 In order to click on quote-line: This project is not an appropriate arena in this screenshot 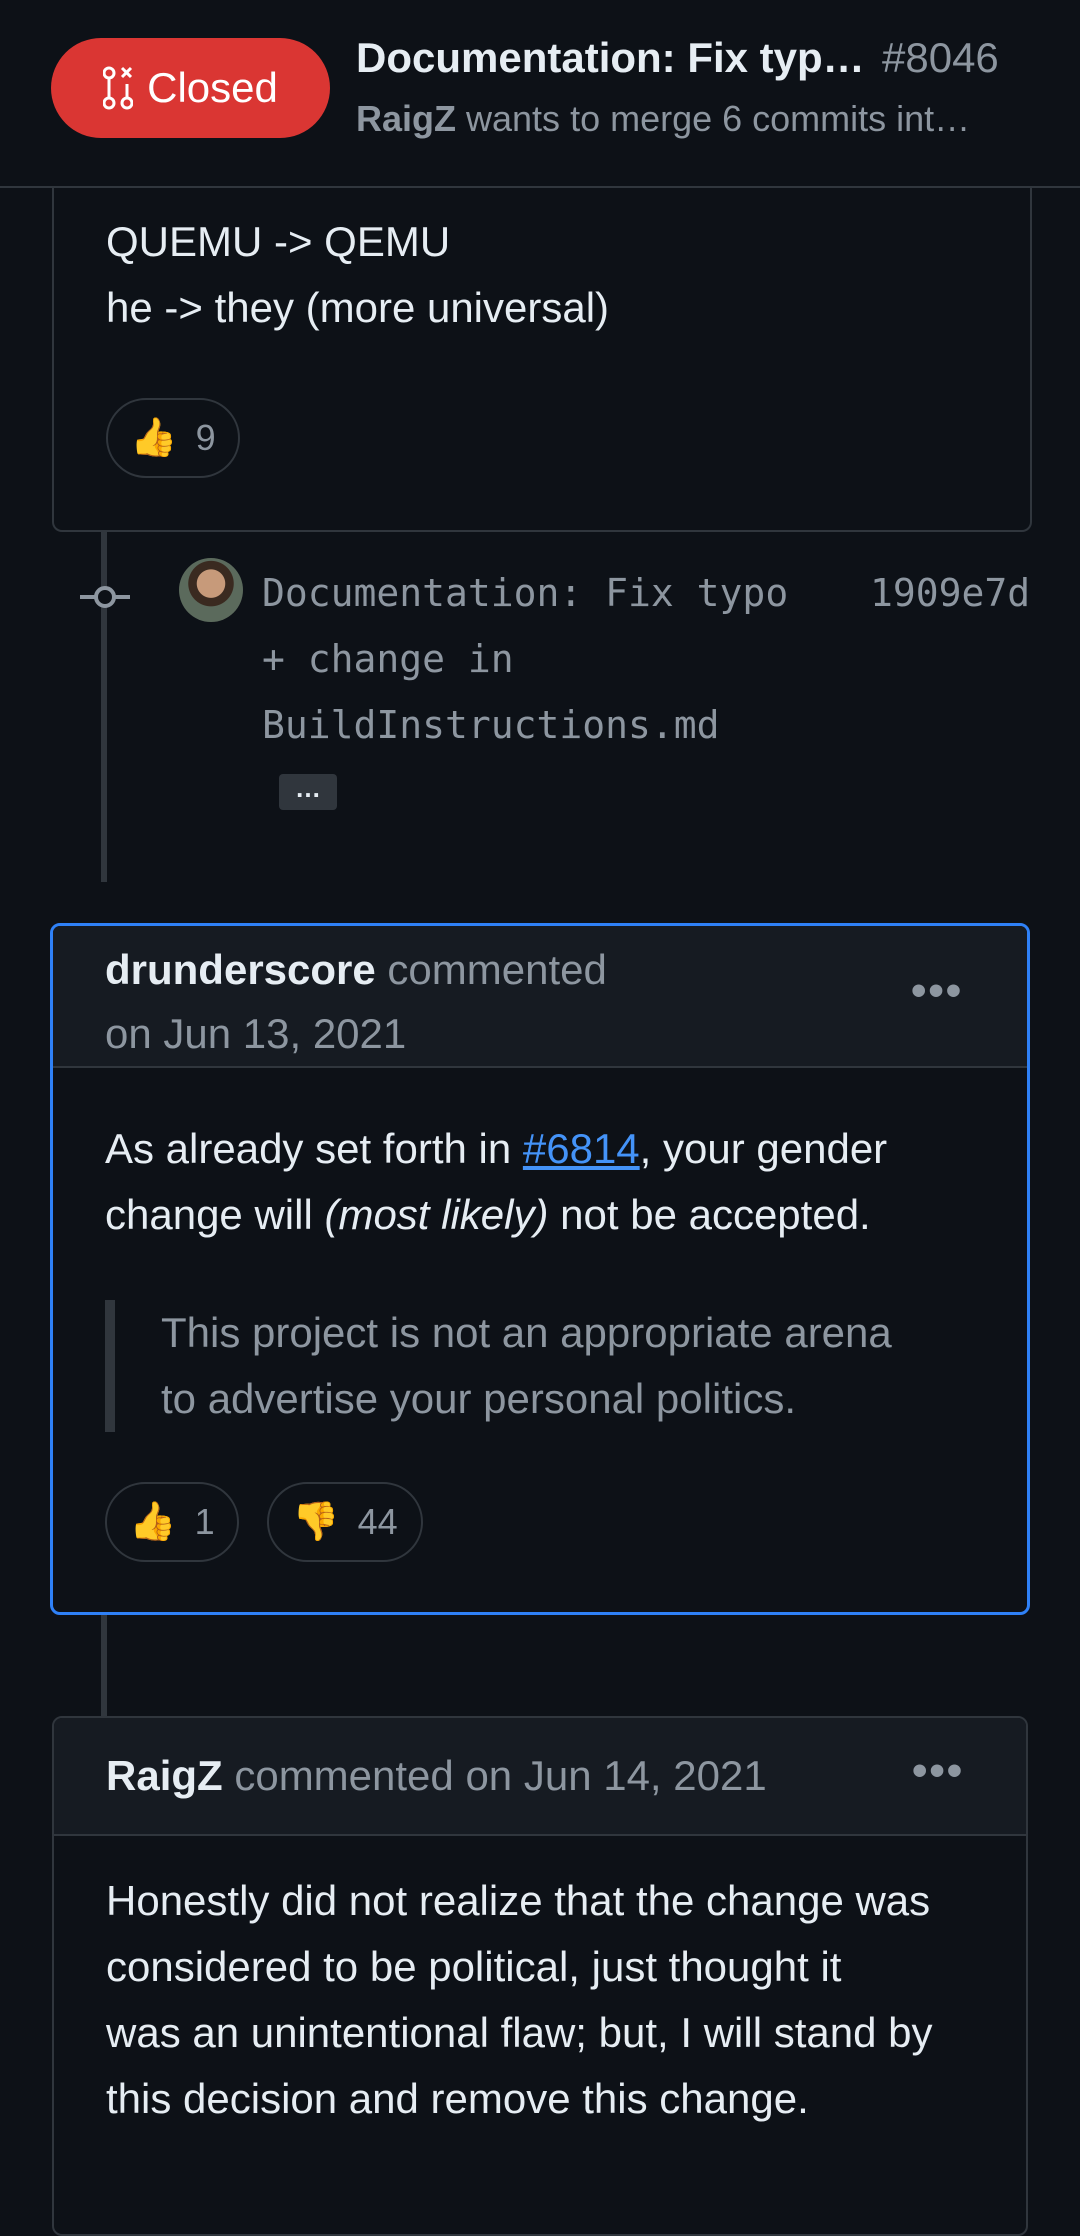, I will do `click(526, 1332)`.